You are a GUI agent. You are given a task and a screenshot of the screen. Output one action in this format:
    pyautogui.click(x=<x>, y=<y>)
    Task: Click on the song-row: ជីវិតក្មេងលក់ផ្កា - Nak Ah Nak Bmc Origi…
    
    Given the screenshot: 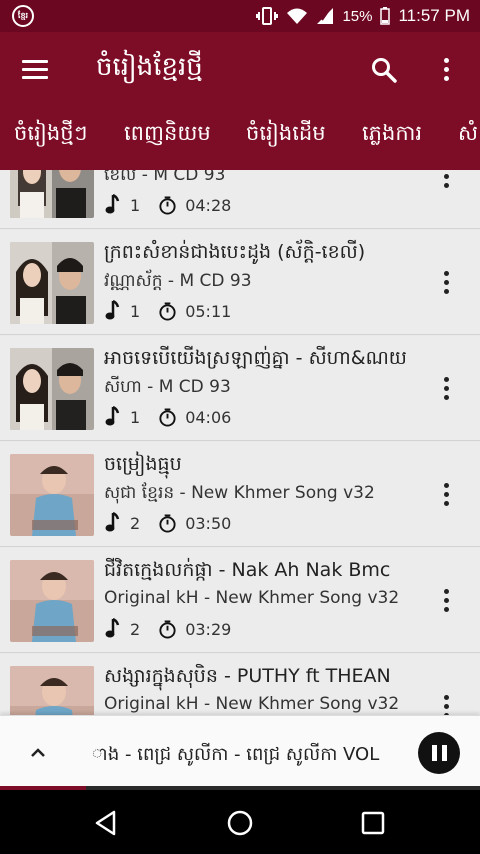 What is the action you would take?
    pyautogui.click(x=240, y=600)
    